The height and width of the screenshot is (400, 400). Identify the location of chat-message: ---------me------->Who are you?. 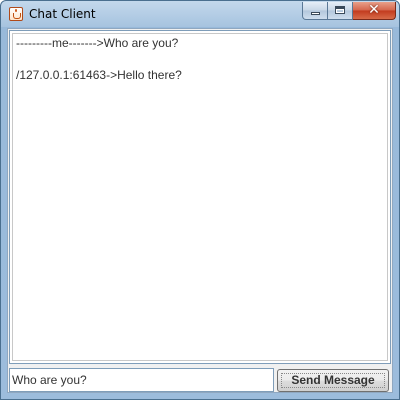
(97, 43).